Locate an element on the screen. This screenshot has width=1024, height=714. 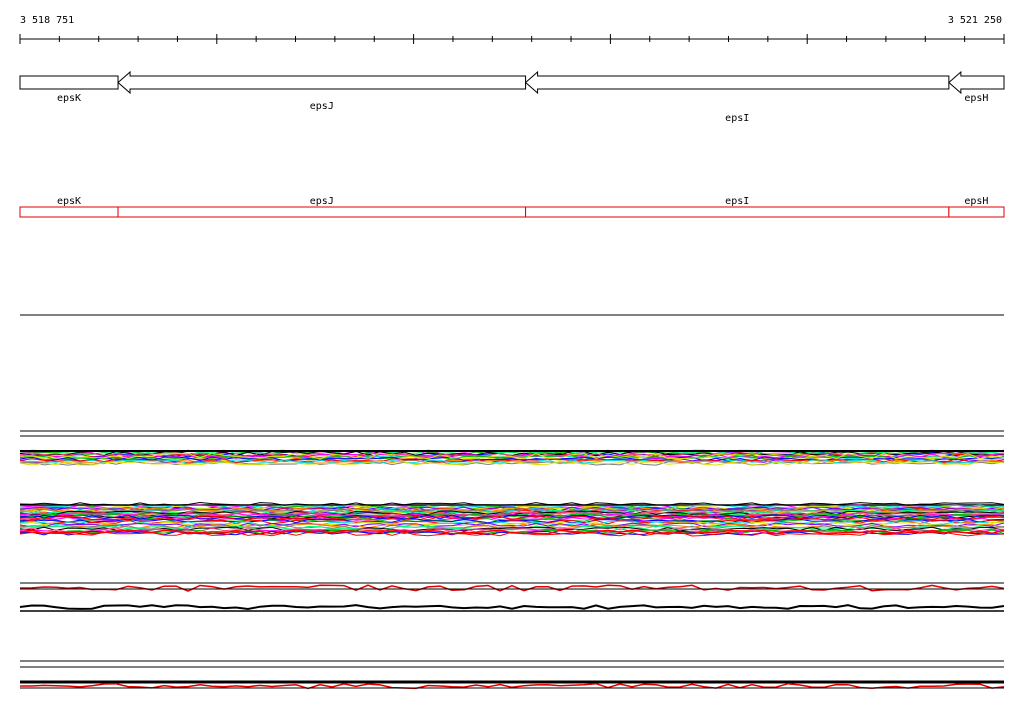
feature-box-track: epsK epsJ epsI epsH is located at coordinates (512, 207).